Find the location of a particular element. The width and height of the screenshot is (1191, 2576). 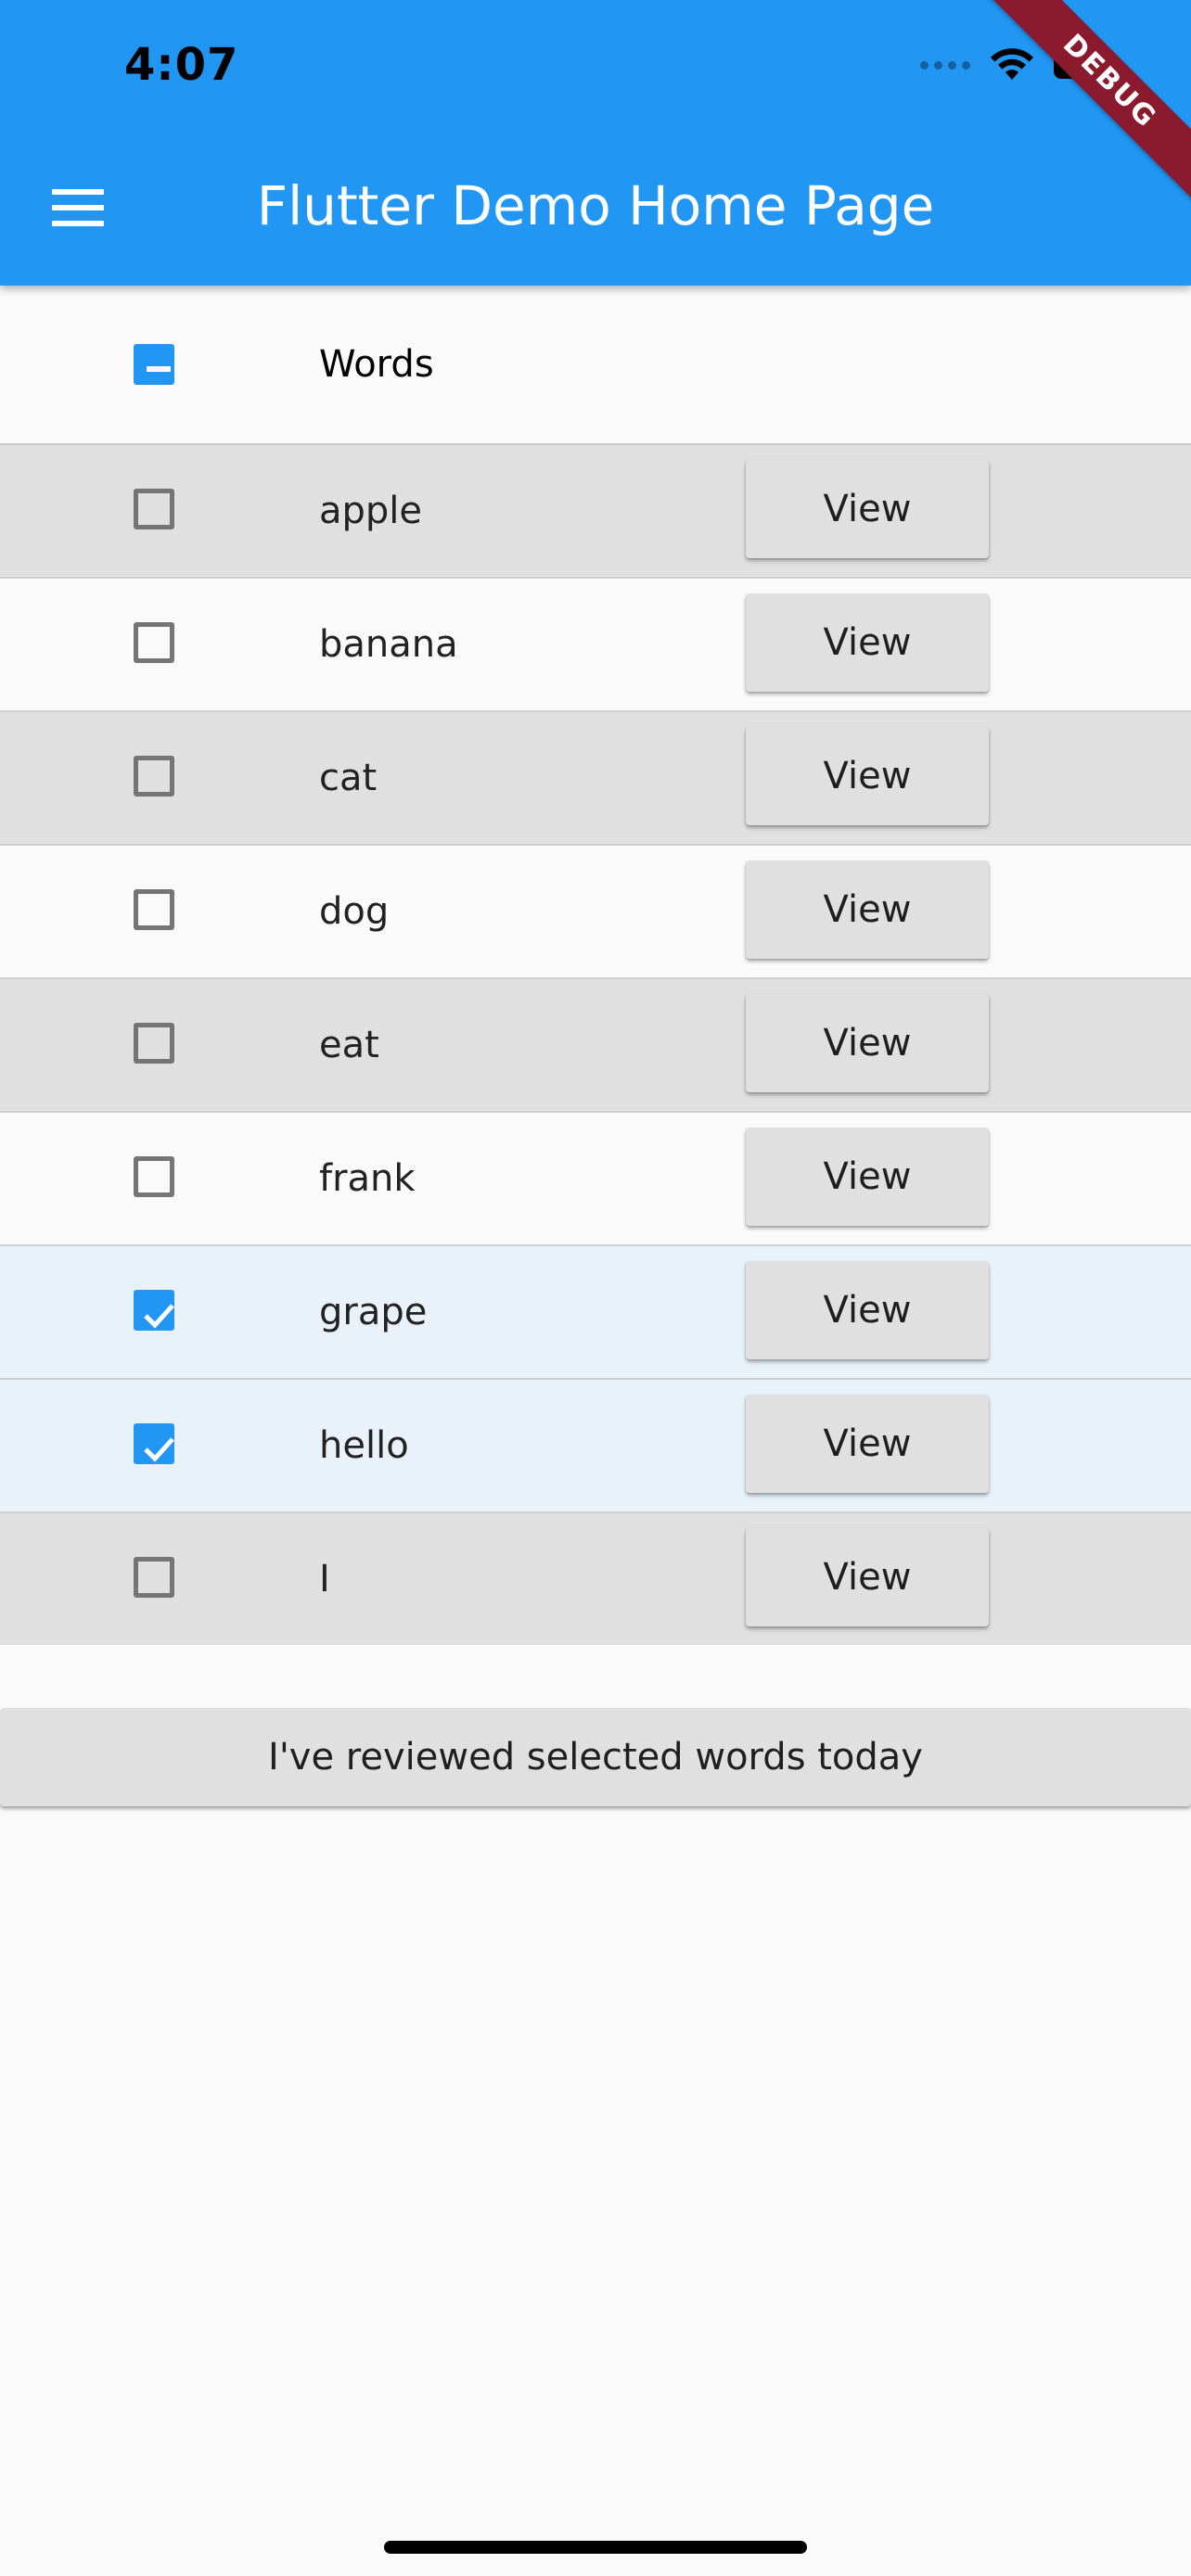

word-label: apple is located at coordinates (371, 511).